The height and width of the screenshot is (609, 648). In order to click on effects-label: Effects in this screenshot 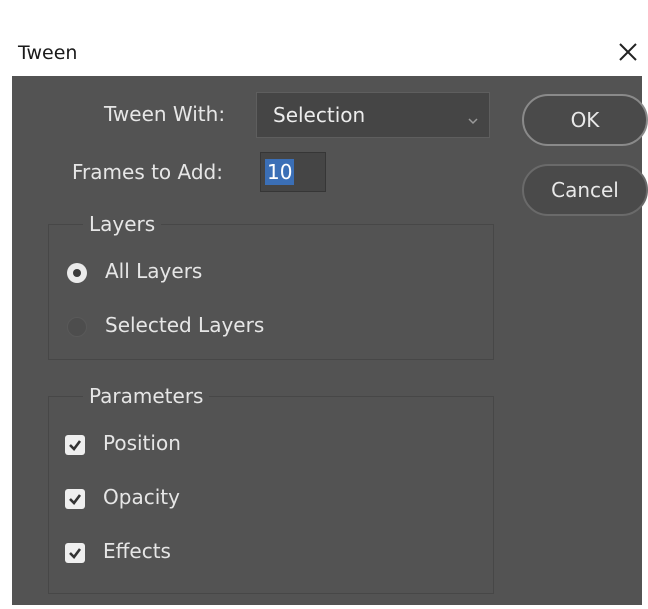, I will do `click(137, 551)`.